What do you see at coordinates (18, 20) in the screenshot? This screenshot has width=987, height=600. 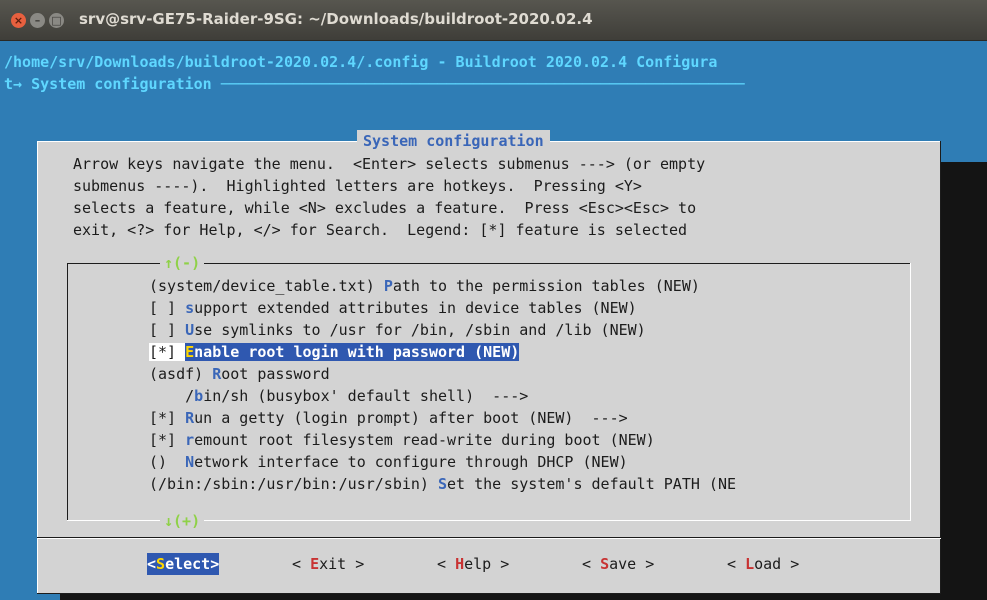 I see `close-icon: ×` at bounding box center [18, 20].